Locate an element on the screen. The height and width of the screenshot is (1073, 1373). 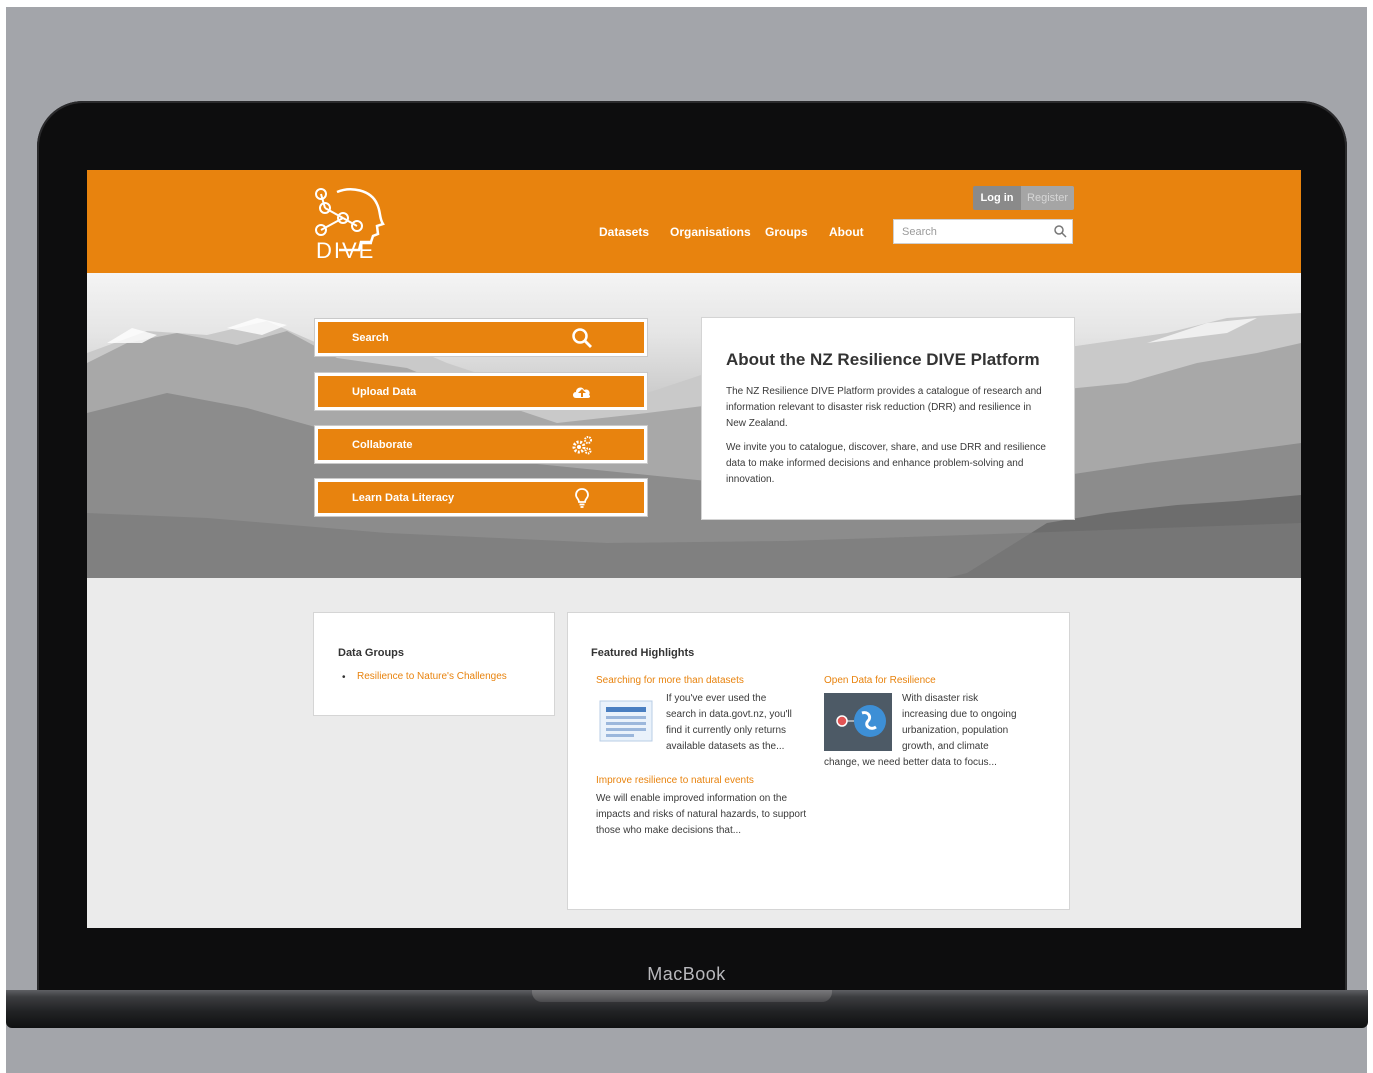
cloud-upload-icon is located at coordinates (582, 392).